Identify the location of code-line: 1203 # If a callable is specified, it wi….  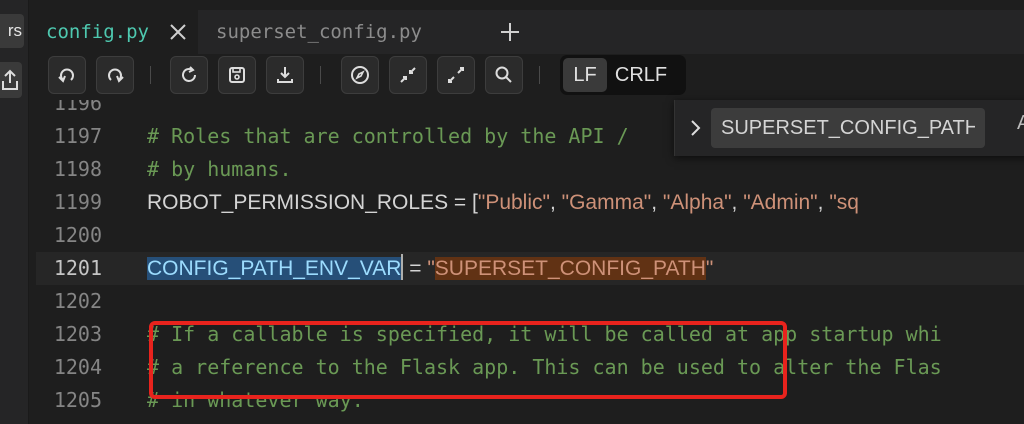
(530, 334).